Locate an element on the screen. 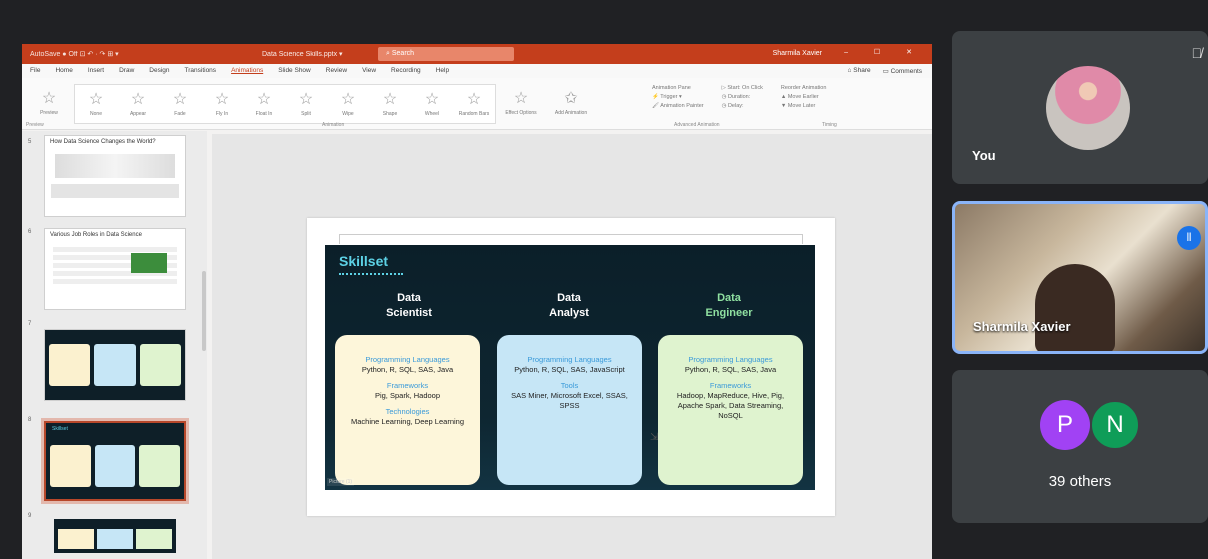  animation-random-bars: ☆ Random Bars is located at coordinates (474, 104).